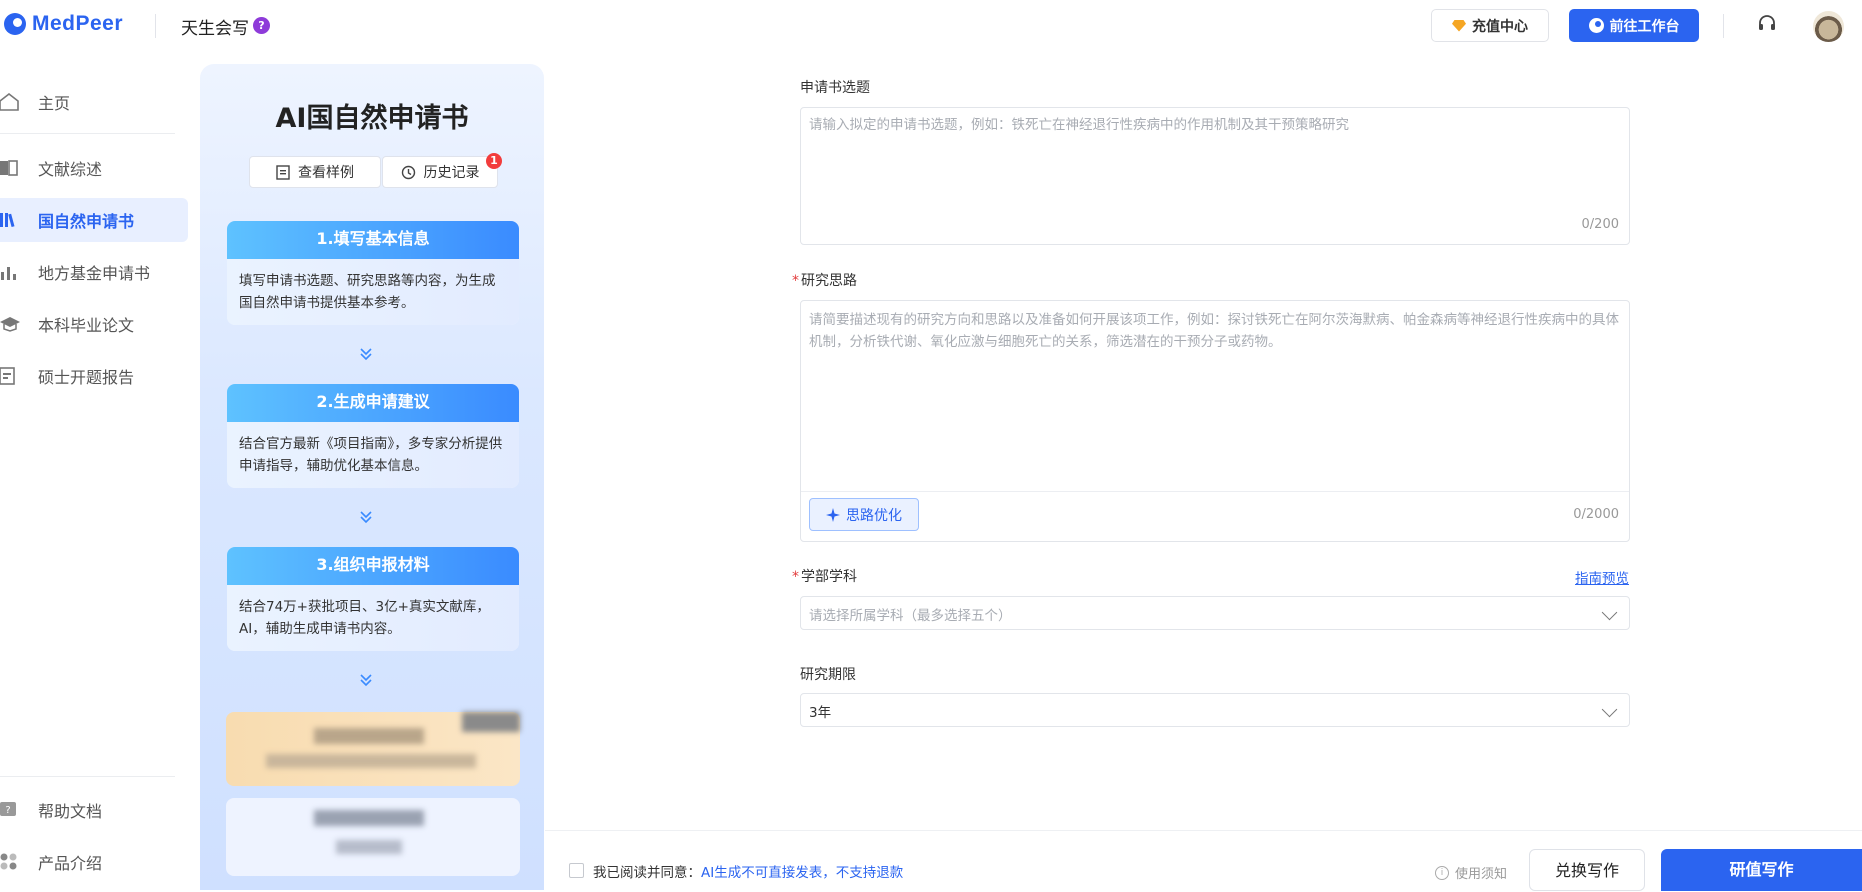 This screenshot has height=892, width=1862. I want to click on idea-label: * 研究思路, so click(824, 280).